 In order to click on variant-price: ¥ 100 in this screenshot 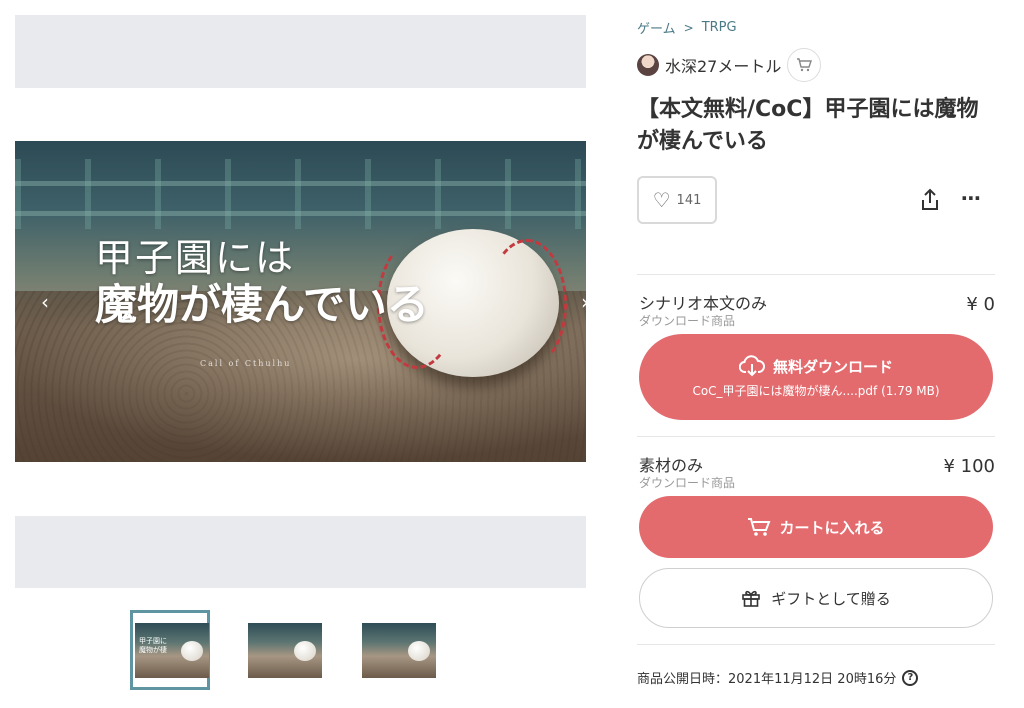, I will do `click(969, 466)`.